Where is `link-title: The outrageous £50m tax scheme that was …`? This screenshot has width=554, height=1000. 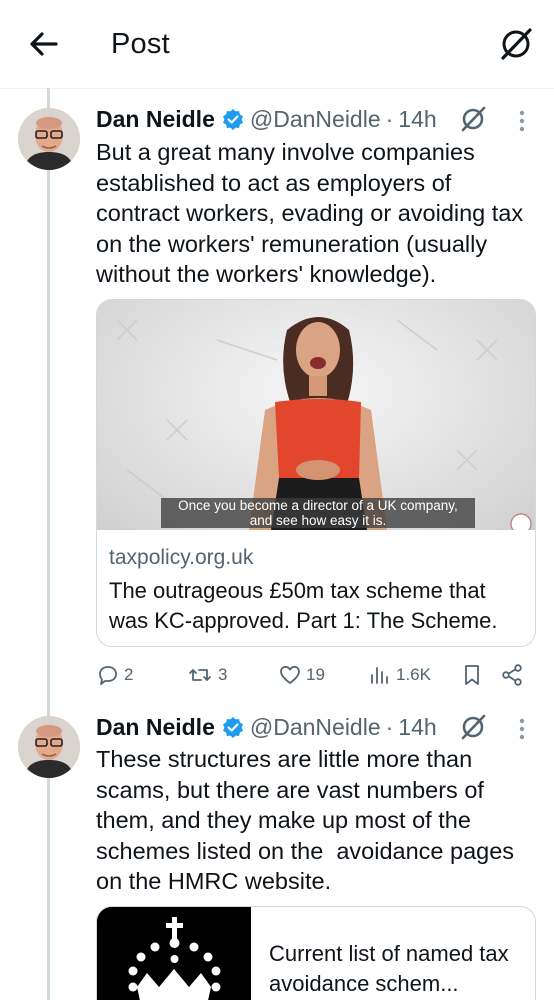
link-title: The outrageous £50m tax scheme that was … is located at coordinates (303, 605).